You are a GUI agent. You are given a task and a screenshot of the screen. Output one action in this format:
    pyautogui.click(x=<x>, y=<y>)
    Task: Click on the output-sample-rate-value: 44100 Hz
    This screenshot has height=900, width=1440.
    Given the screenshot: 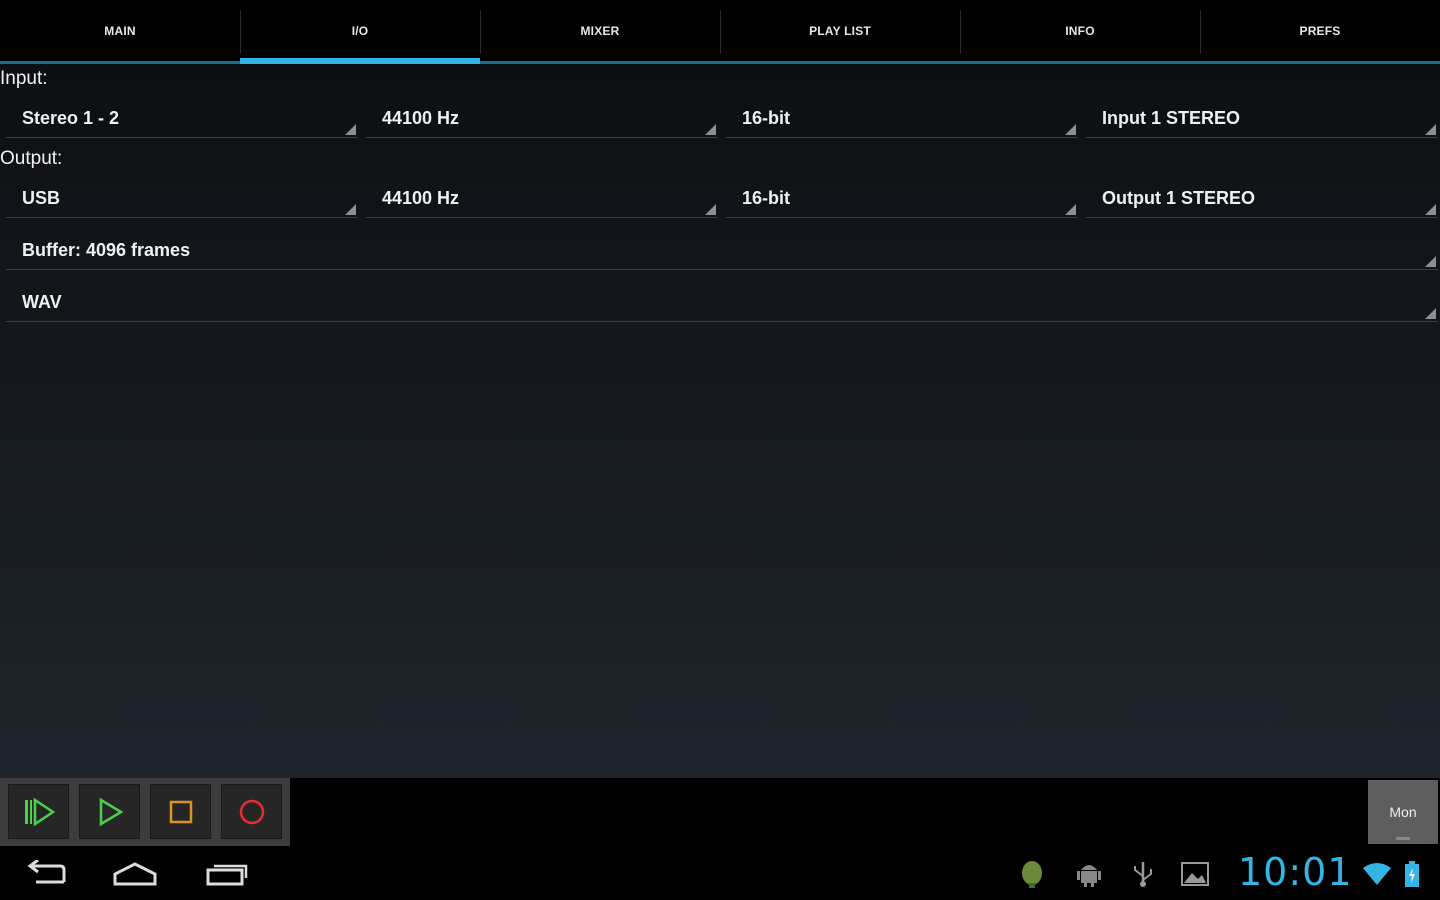 What is the action you would take?
    pyautogui.click(x=421, y=197)
    